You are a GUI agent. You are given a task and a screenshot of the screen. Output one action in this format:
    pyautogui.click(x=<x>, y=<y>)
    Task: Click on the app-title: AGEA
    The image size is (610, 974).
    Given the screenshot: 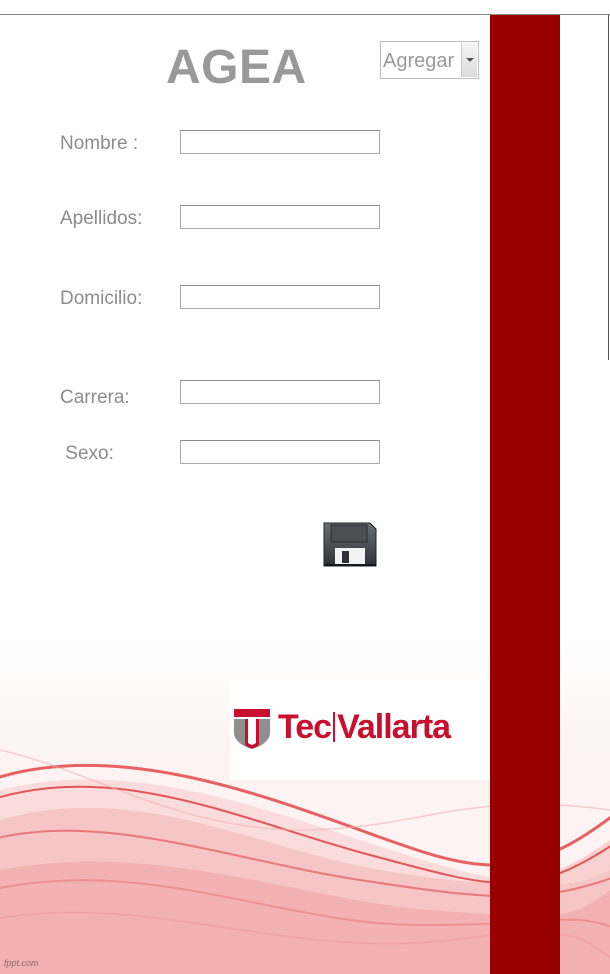 What is the action you would take?
    pyautogui.click(x=236, y=67)
    